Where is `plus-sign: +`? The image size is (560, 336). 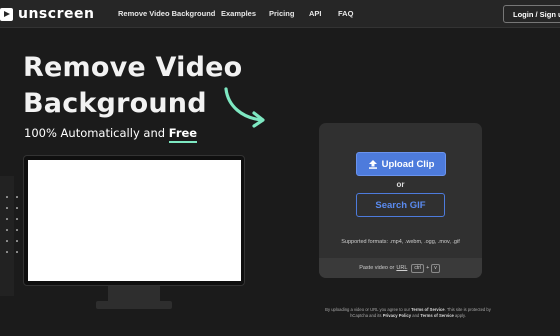
plus-sign: + is located at coordinates (428, 268).